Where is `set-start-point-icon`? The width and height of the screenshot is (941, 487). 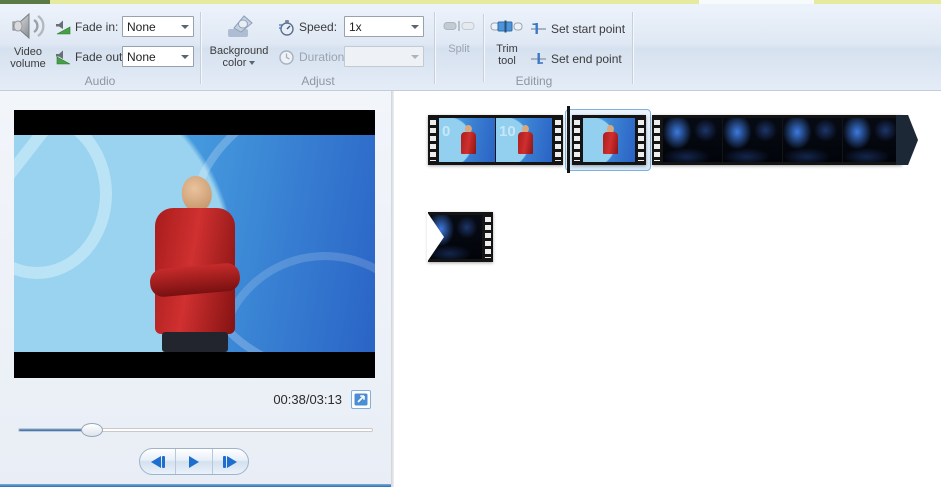
set-start-point-icon is located at coordinates (538, 29).